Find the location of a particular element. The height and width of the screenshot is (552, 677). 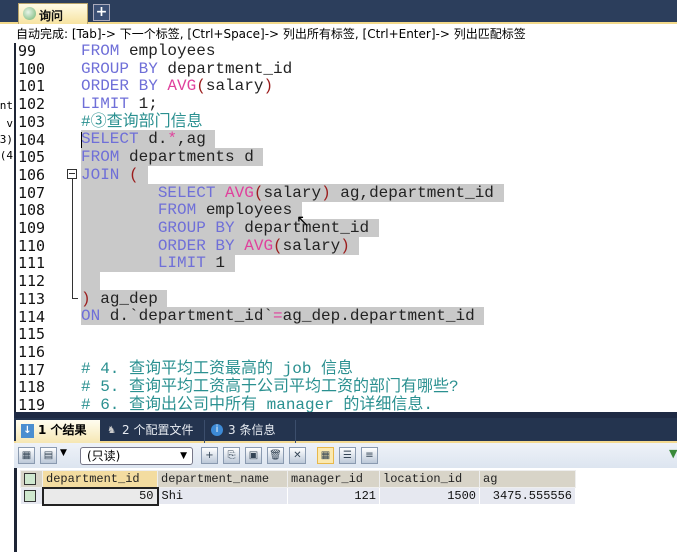

cancel-changes-icon: ✕ is located at coordinates (297, 455).